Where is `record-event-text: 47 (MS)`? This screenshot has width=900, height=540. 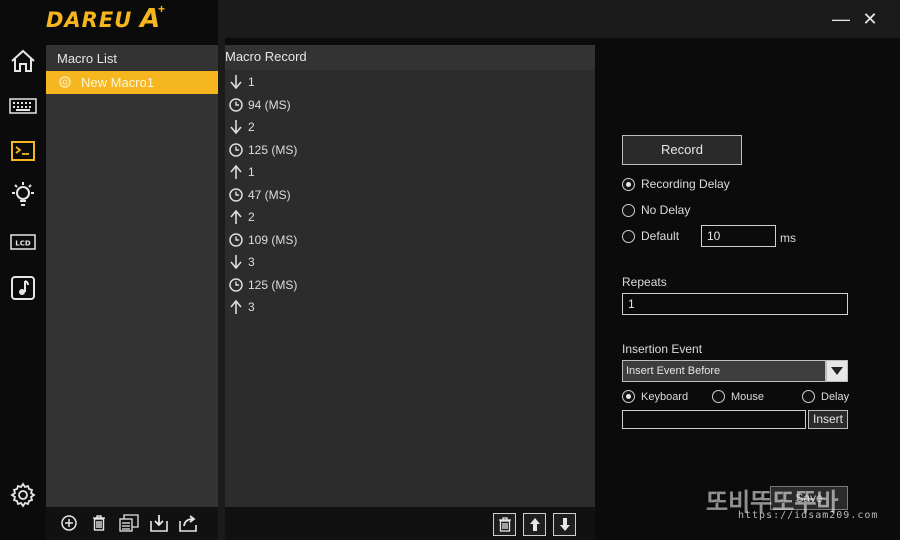
record-event-text: 47 (MS) is located at coordinates (269, 194).